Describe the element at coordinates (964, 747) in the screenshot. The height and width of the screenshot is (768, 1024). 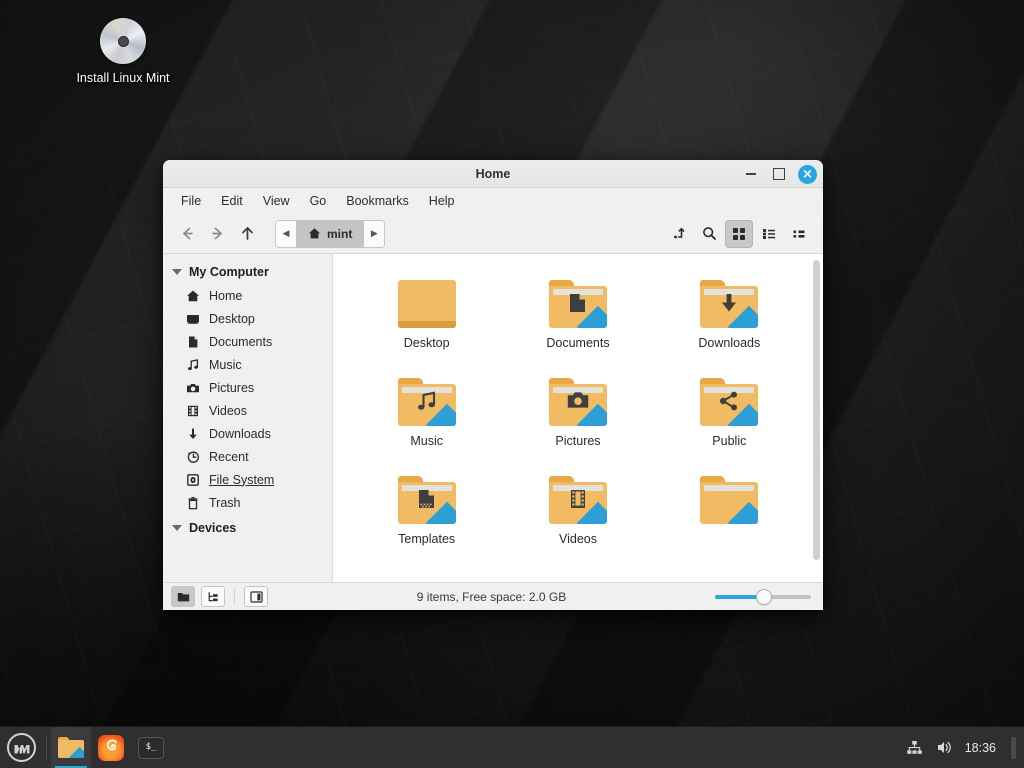
I see `system-tray: 18:36` at that location.